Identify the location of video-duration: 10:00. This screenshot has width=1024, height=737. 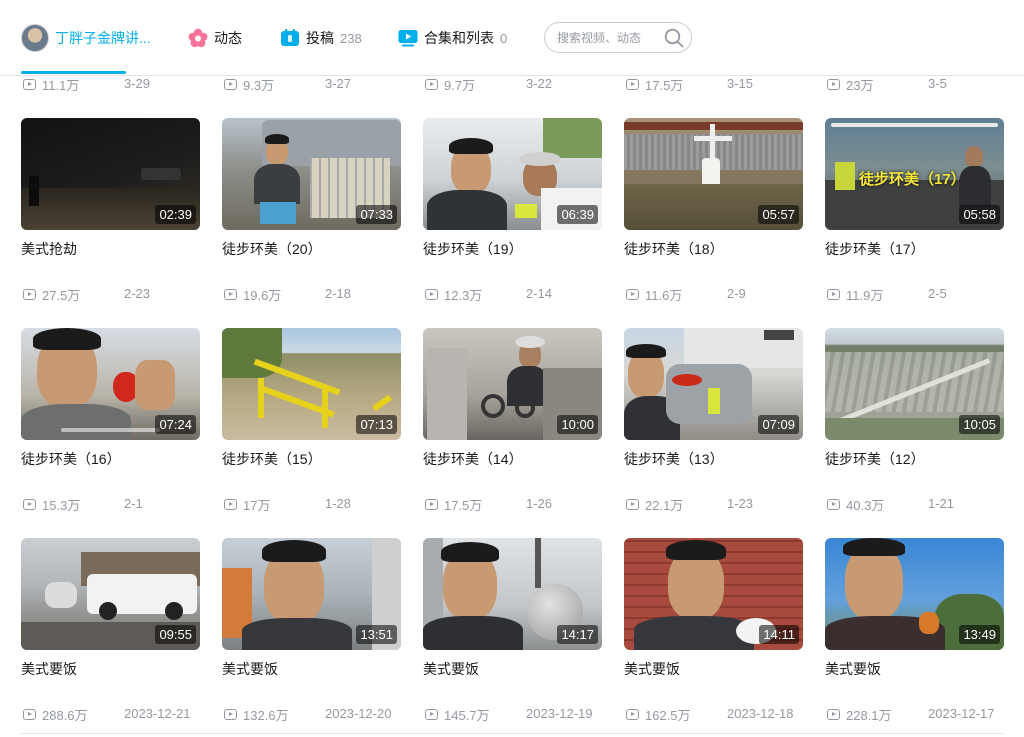
(577, 424).